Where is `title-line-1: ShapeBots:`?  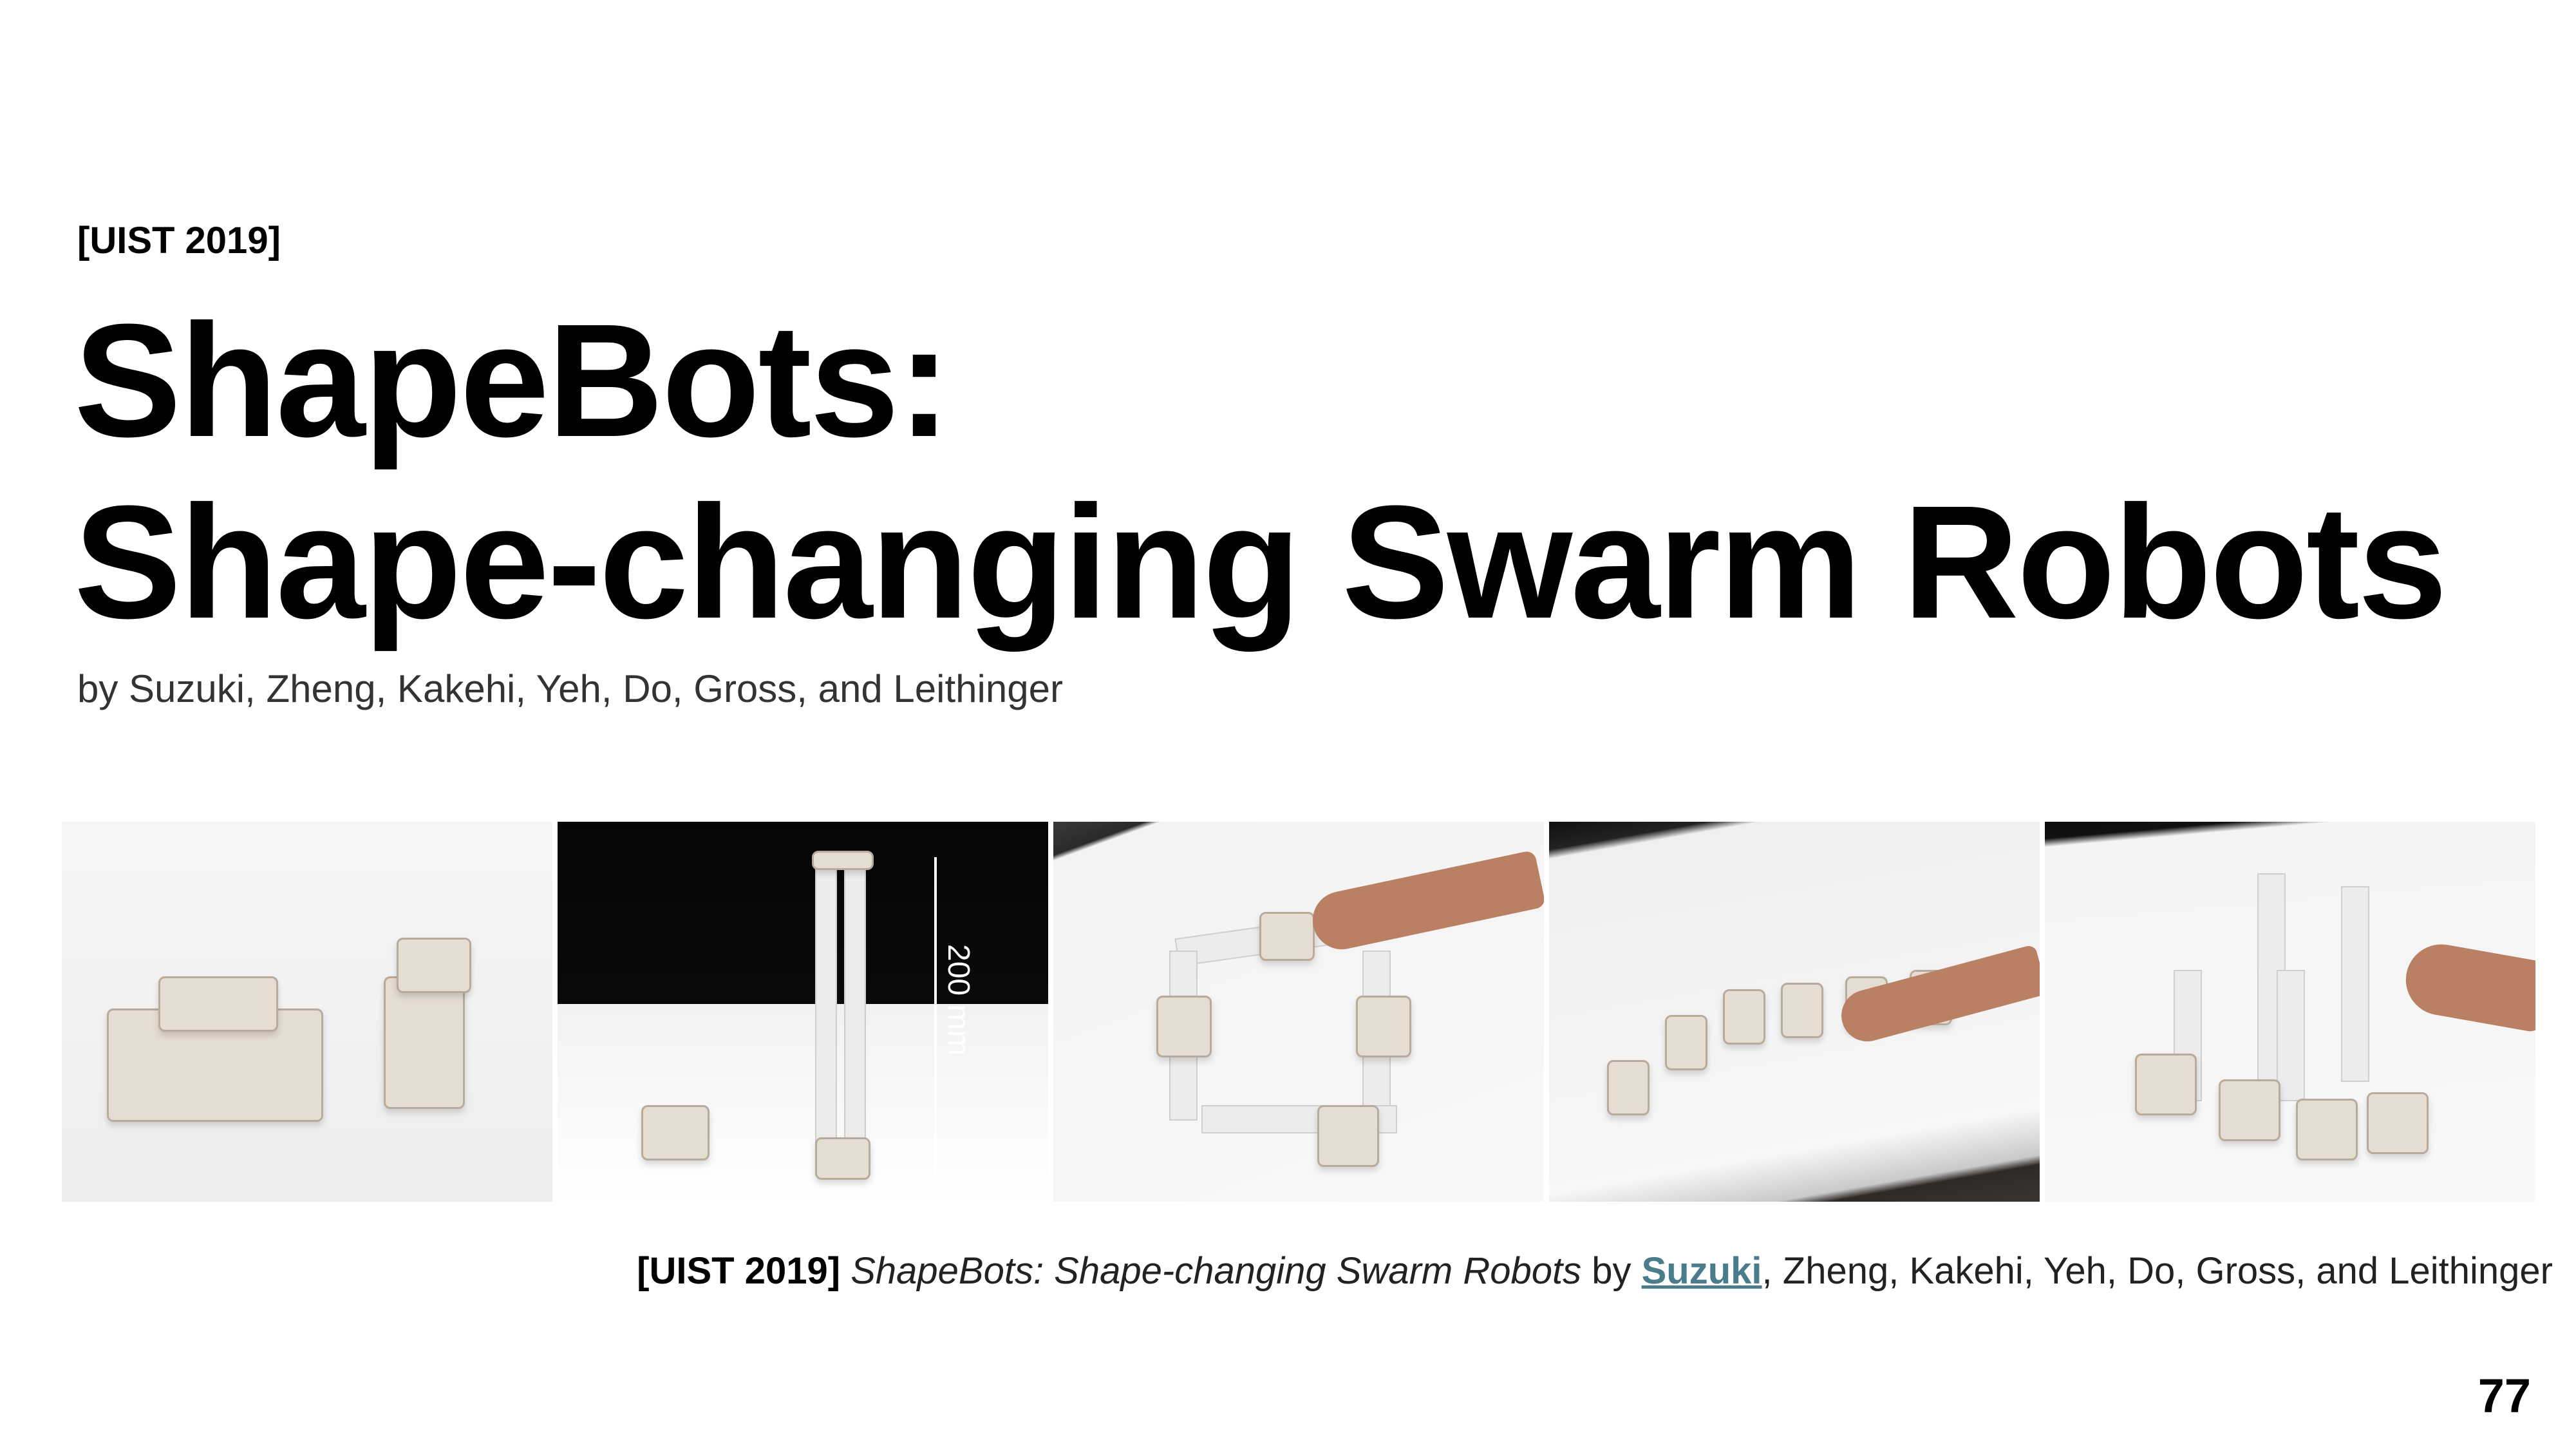
title-line-1: ShapeBots: is located at coordinates (512, 380).